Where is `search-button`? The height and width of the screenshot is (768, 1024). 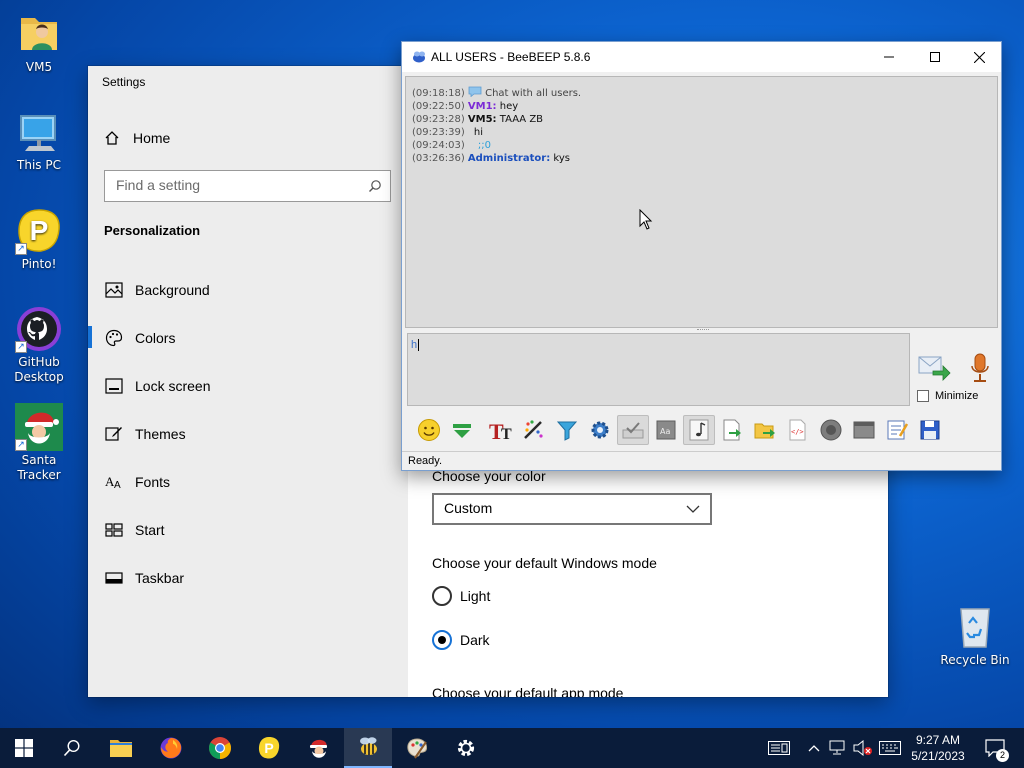 search-button is located at coordinates (72, 748).